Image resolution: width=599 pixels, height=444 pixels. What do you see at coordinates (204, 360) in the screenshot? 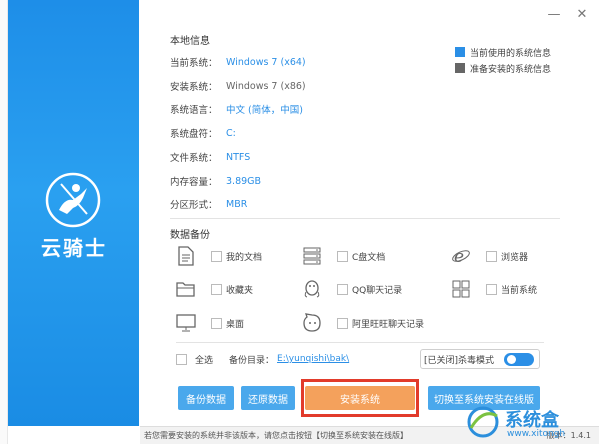
I see `select-all-label: 全选` at bounding box center [204, 360].